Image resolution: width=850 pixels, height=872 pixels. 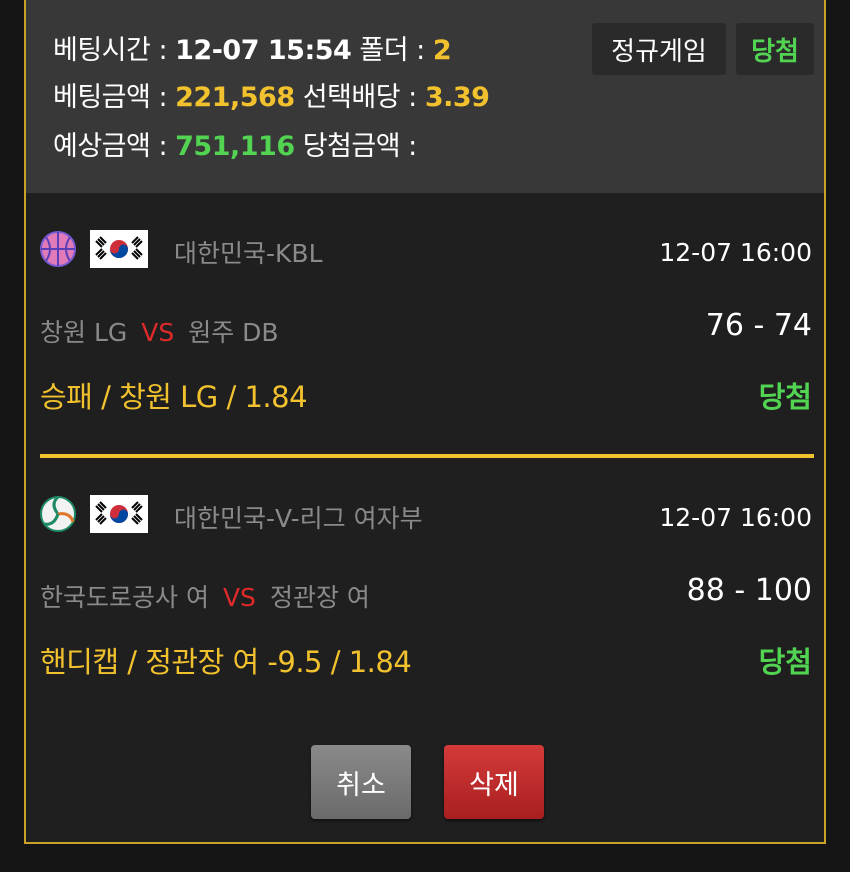 What do you see at coordinates (442, 50) in the screenshot?
I see `folder-value: 2` at bounding box center [442, 50].